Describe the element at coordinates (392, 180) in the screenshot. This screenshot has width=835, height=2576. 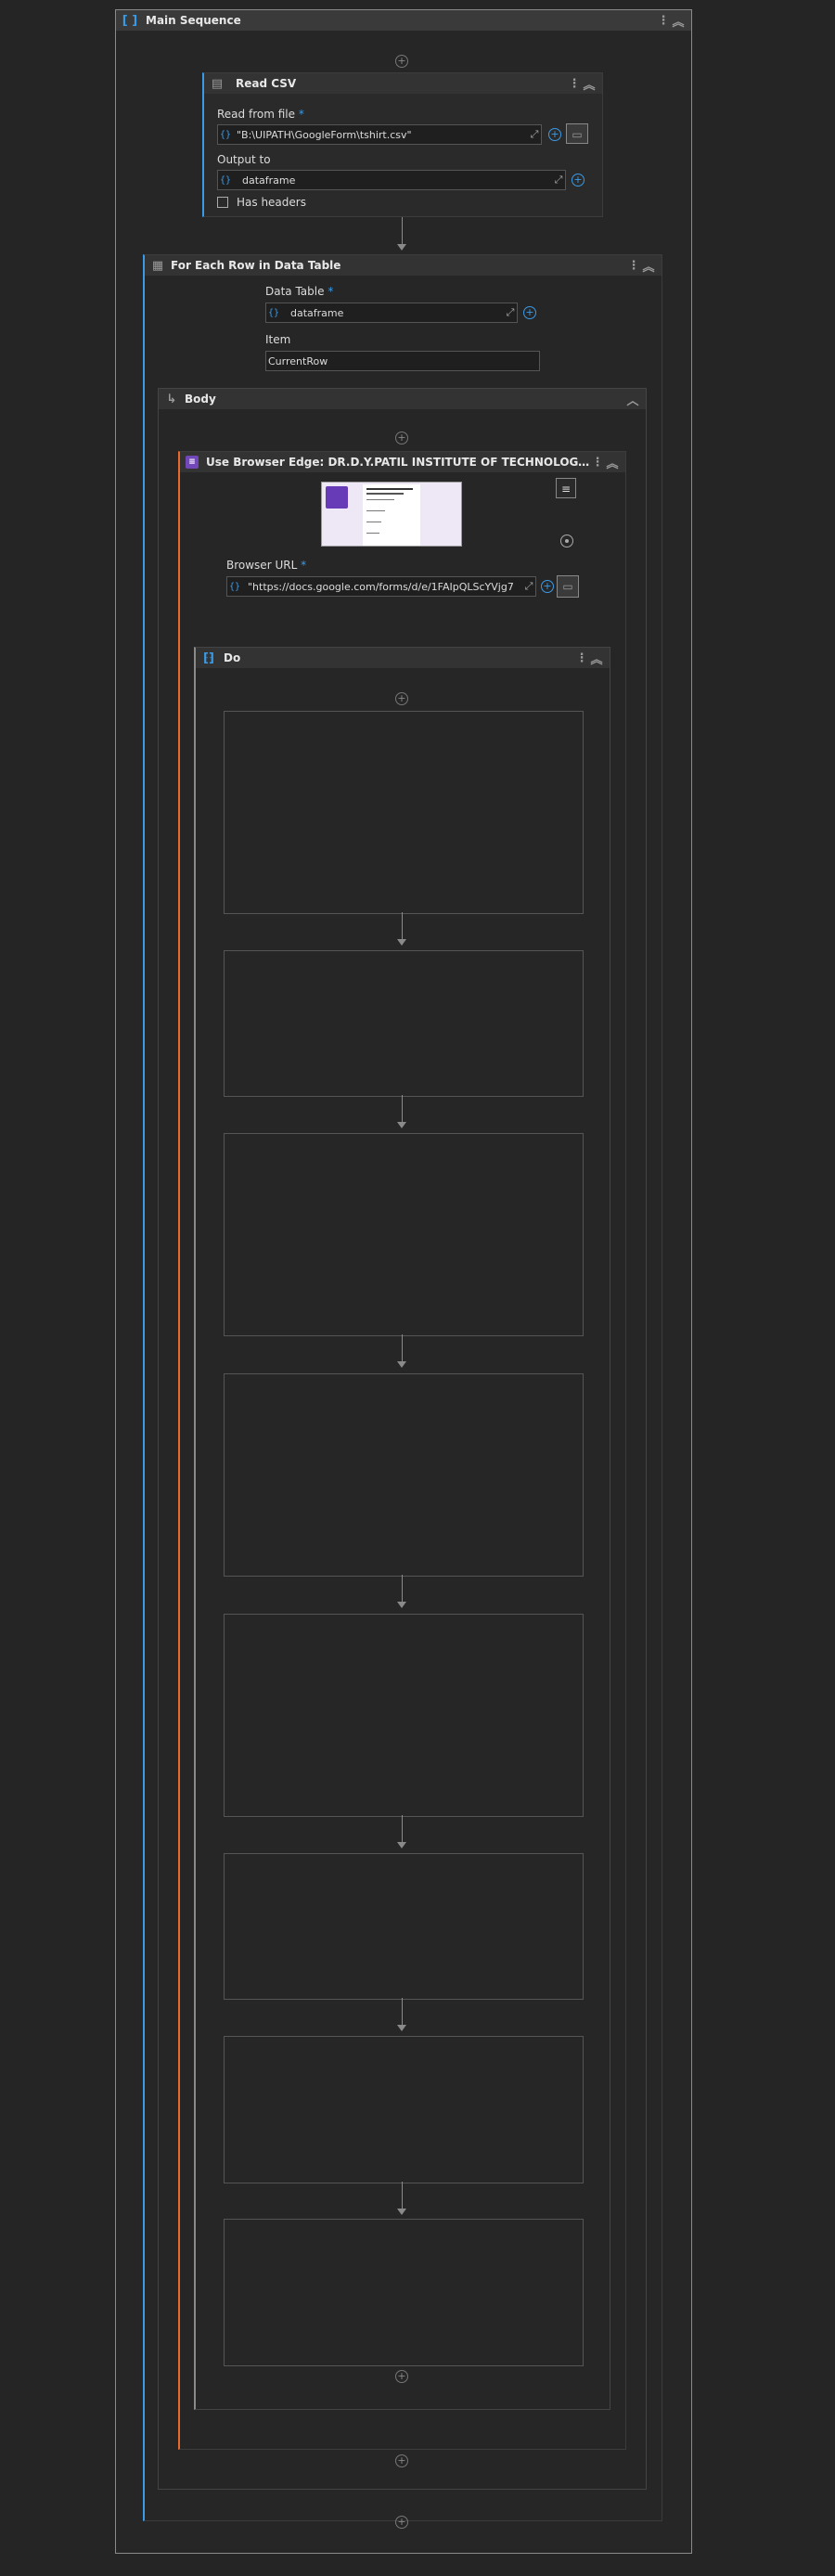
I see `output-to-field: {} dataframe ⤢` at that location.